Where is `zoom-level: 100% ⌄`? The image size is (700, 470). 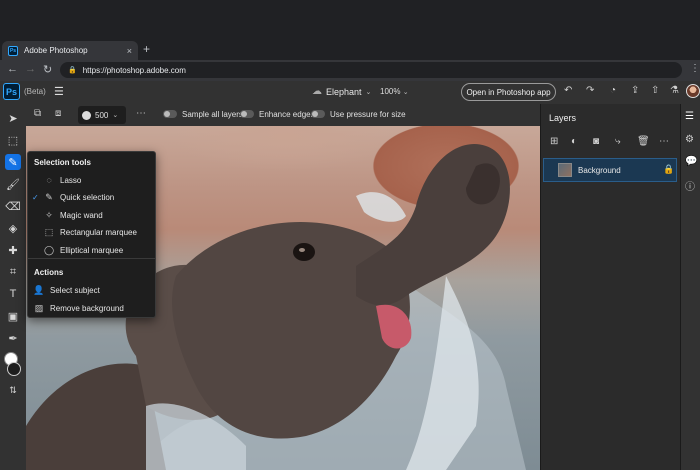
zoom-level: 100% ⌄ is located at coordinates (394, 91).